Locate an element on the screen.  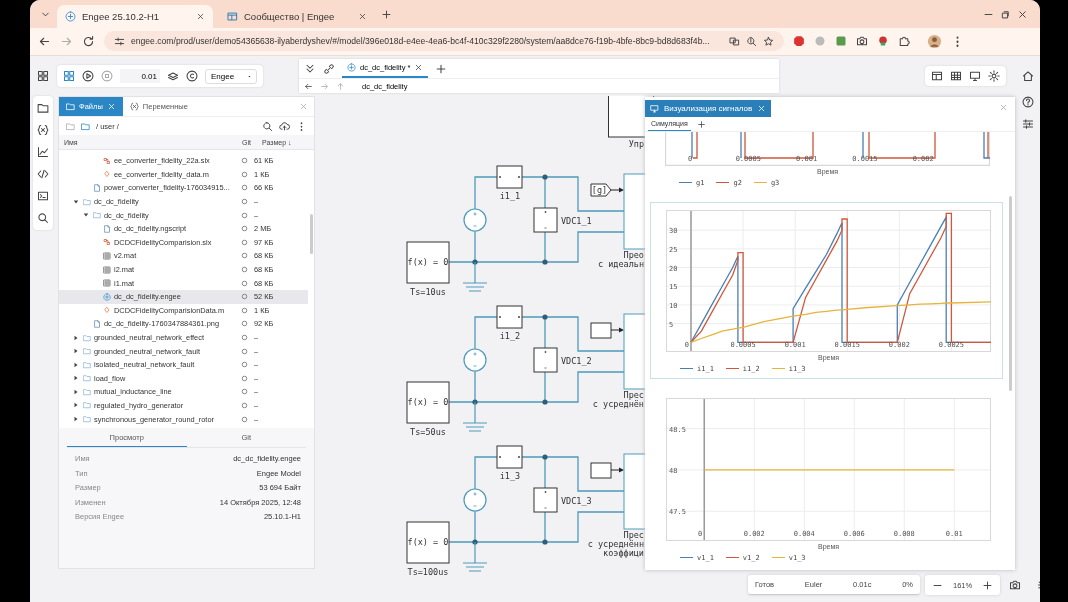
block-label: с усреднён is located at coordinates (618, 404).